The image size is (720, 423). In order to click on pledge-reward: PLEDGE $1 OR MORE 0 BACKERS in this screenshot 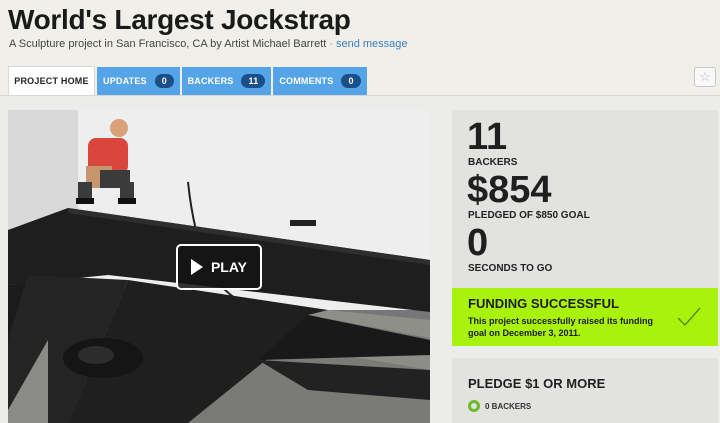, I will do `click(585, 390)`.